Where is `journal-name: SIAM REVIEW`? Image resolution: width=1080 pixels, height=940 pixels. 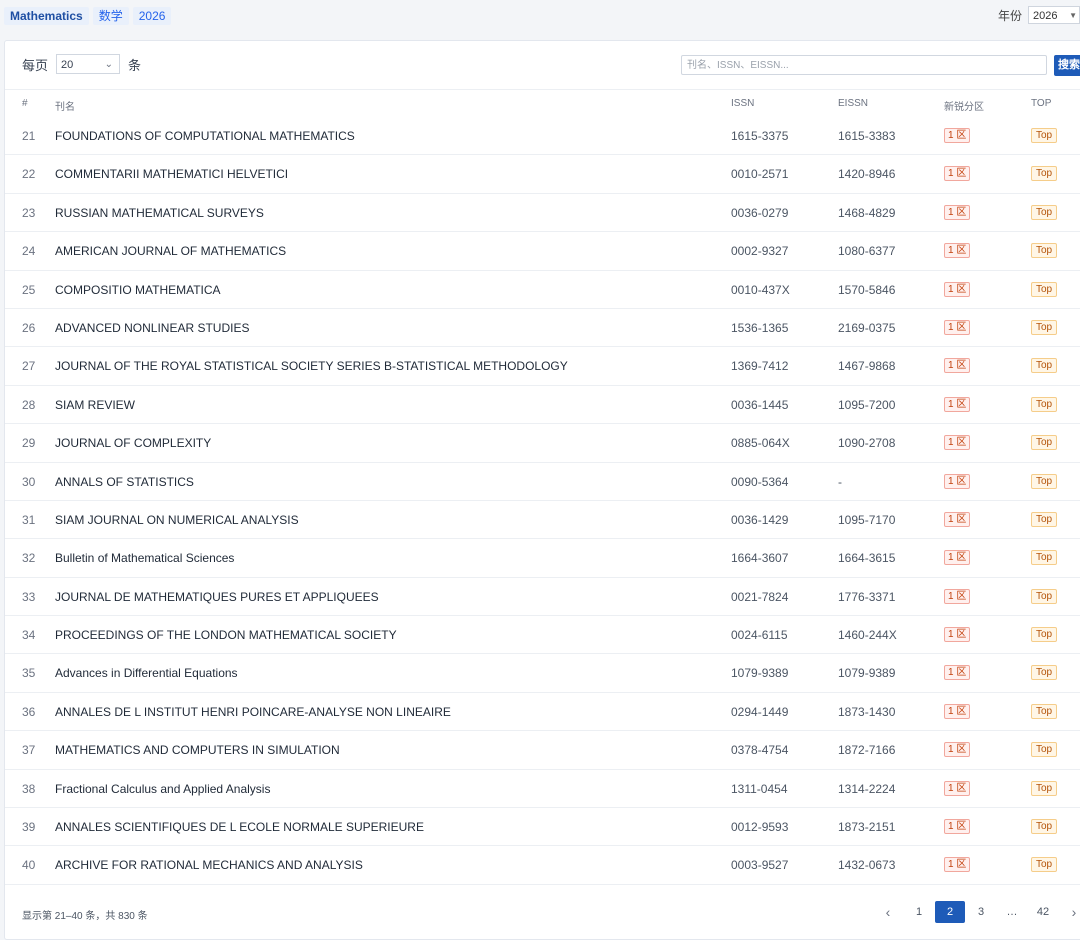 journal-name: SIAM REVIEW is located at coordinates (95, 405).